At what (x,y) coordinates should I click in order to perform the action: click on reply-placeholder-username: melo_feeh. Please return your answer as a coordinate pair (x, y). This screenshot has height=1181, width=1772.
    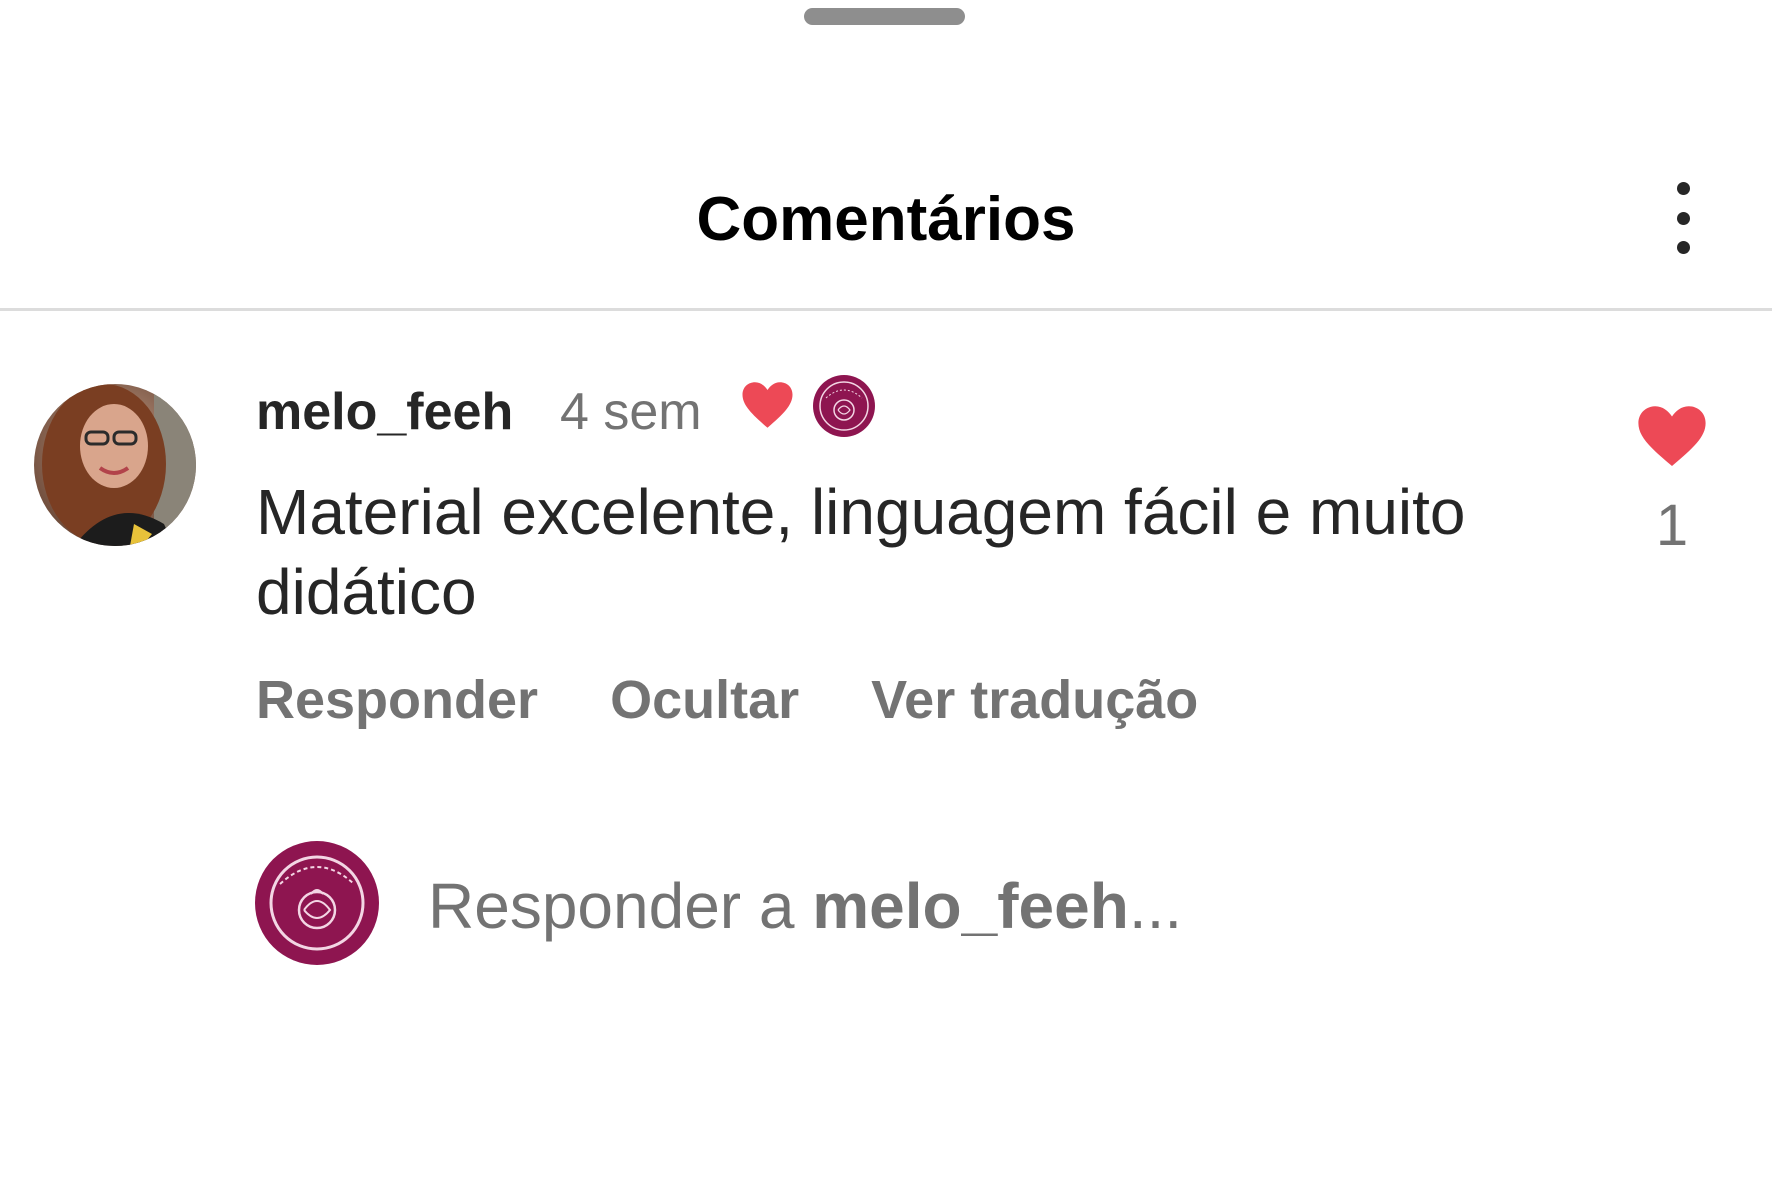
    Looking at the image, I should click on (970, 906).